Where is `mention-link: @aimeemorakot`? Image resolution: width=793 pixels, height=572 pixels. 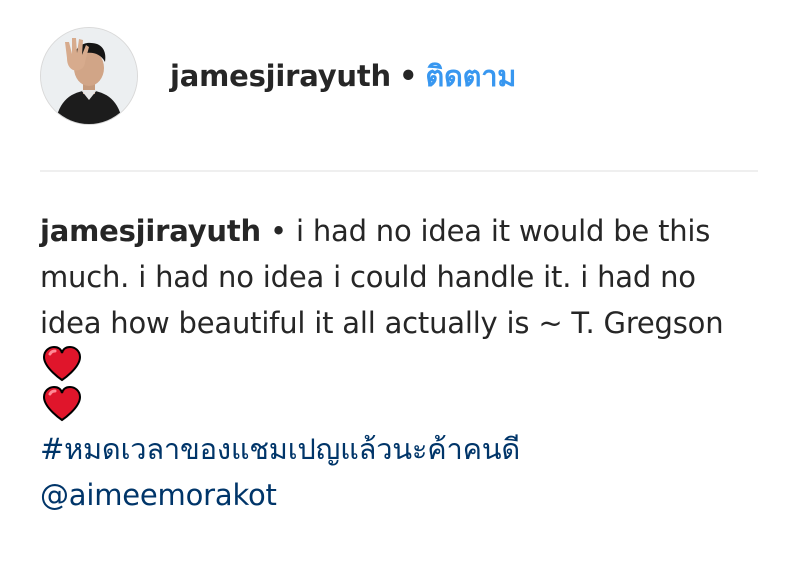 mention-link: @aimeemorakot is located at coordinates (400, 495).